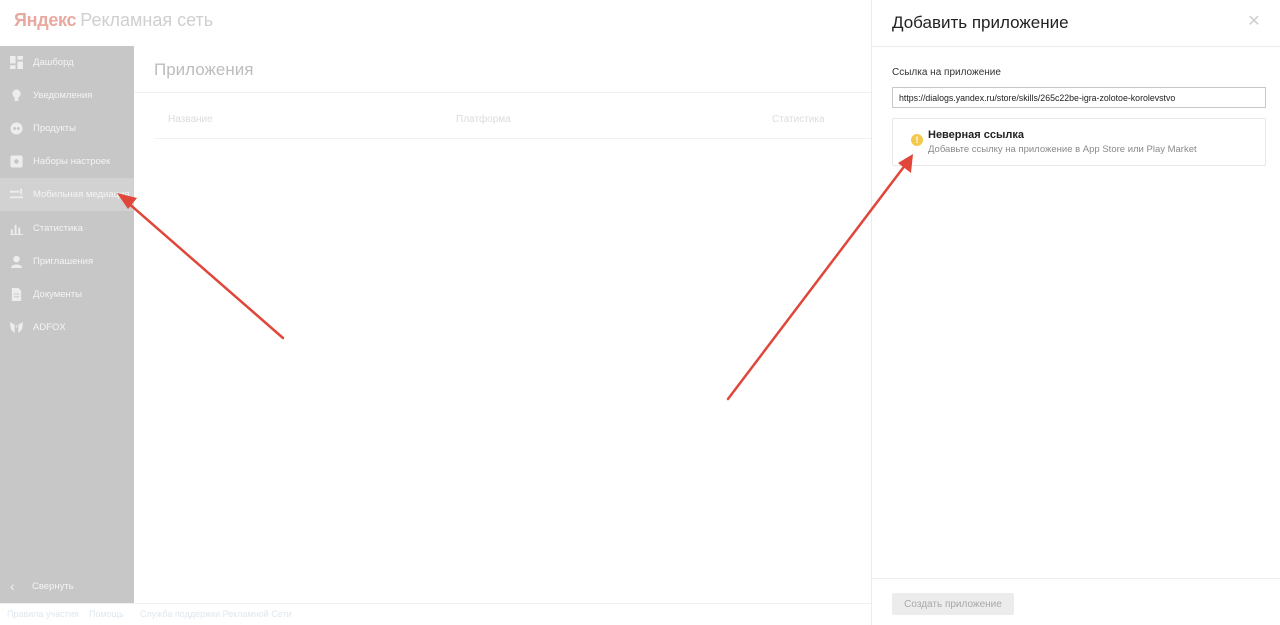 The height and width of the screenshot is (625, 1280). What do you see at coordinates (81, 194) in the screenshot?
I see `sidebar-item-label: Мобильная медиация` at bounding box center [81, 194].